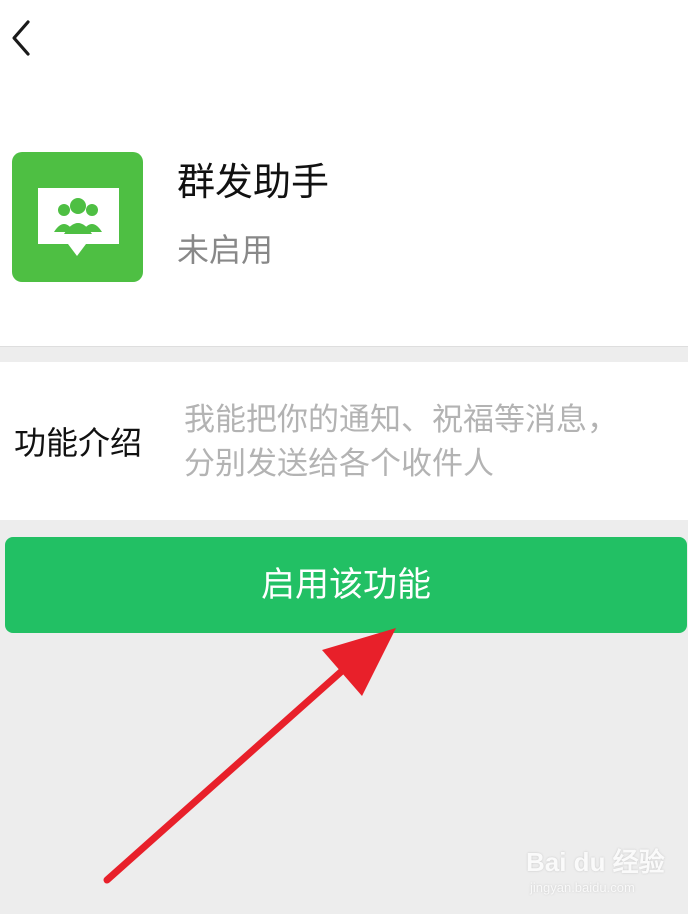 This screenshot has width=688, height=914. I want to click on intro-description: 我能把你的通知、祝福等消息， 分别发送给各个收件人, so click(424, 442).